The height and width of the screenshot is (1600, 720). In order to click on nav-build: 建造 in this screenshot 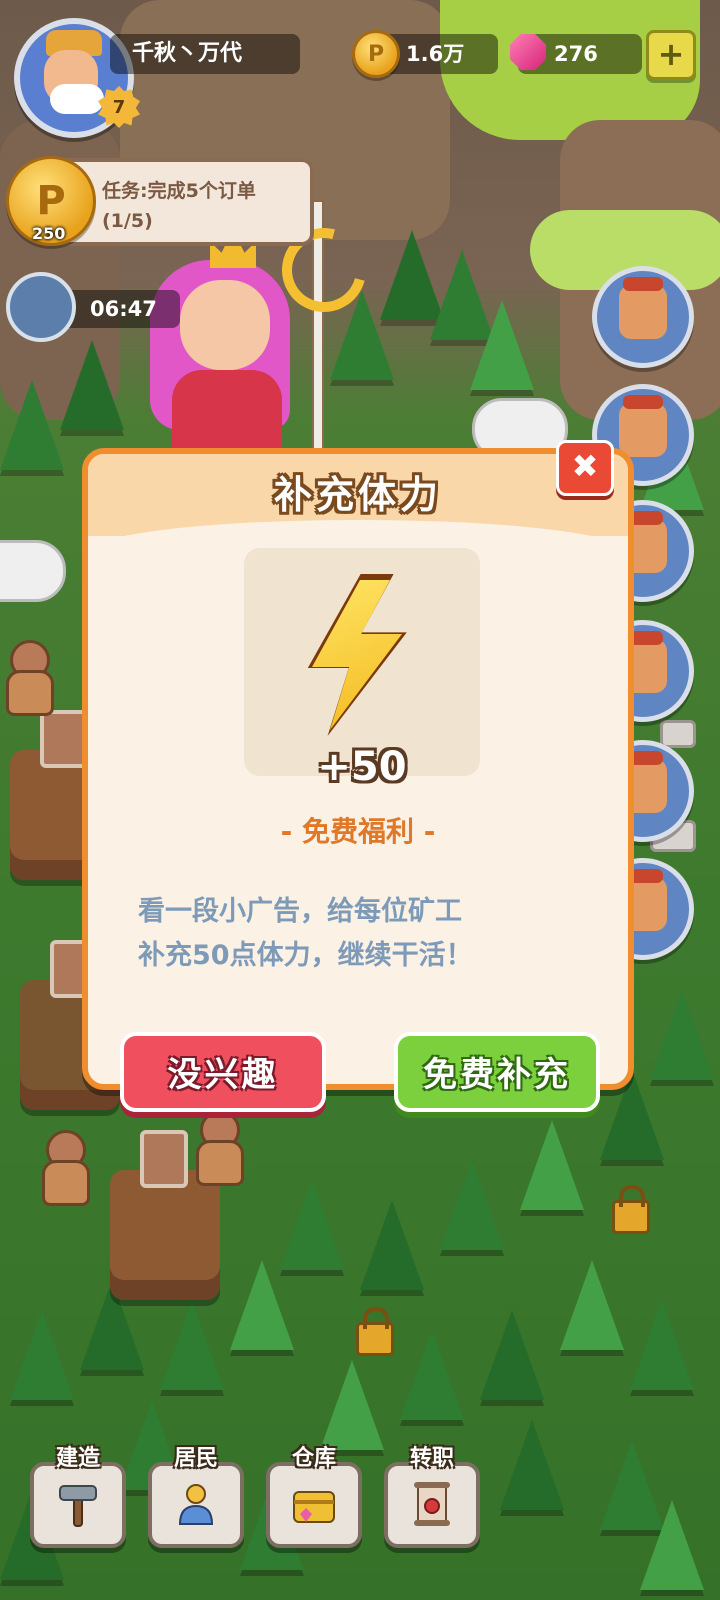, I will do `click(78, 1505)`.